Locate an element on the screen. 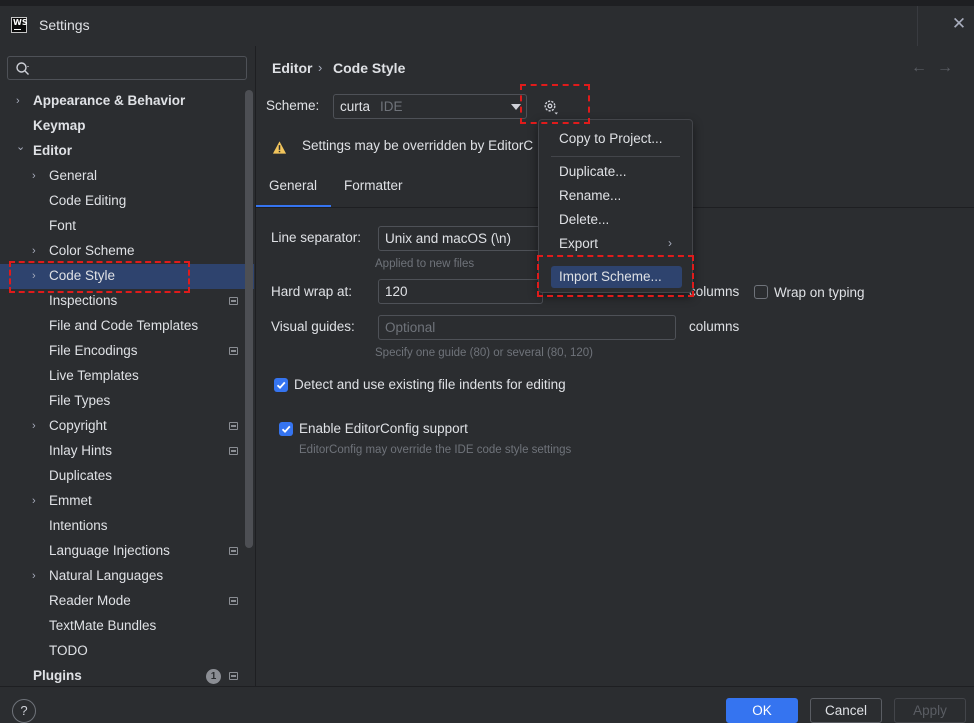 This screenshot has height=723, width=974. tree-item-live-templates: Live Templates is located at coordinates (127, 376).